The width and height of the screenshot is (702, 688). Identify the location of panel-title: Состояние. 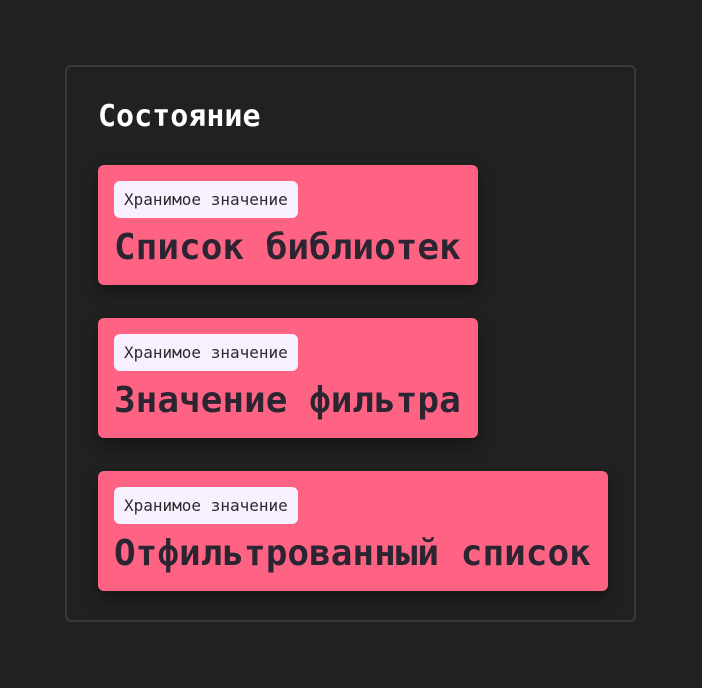
(179, 116).